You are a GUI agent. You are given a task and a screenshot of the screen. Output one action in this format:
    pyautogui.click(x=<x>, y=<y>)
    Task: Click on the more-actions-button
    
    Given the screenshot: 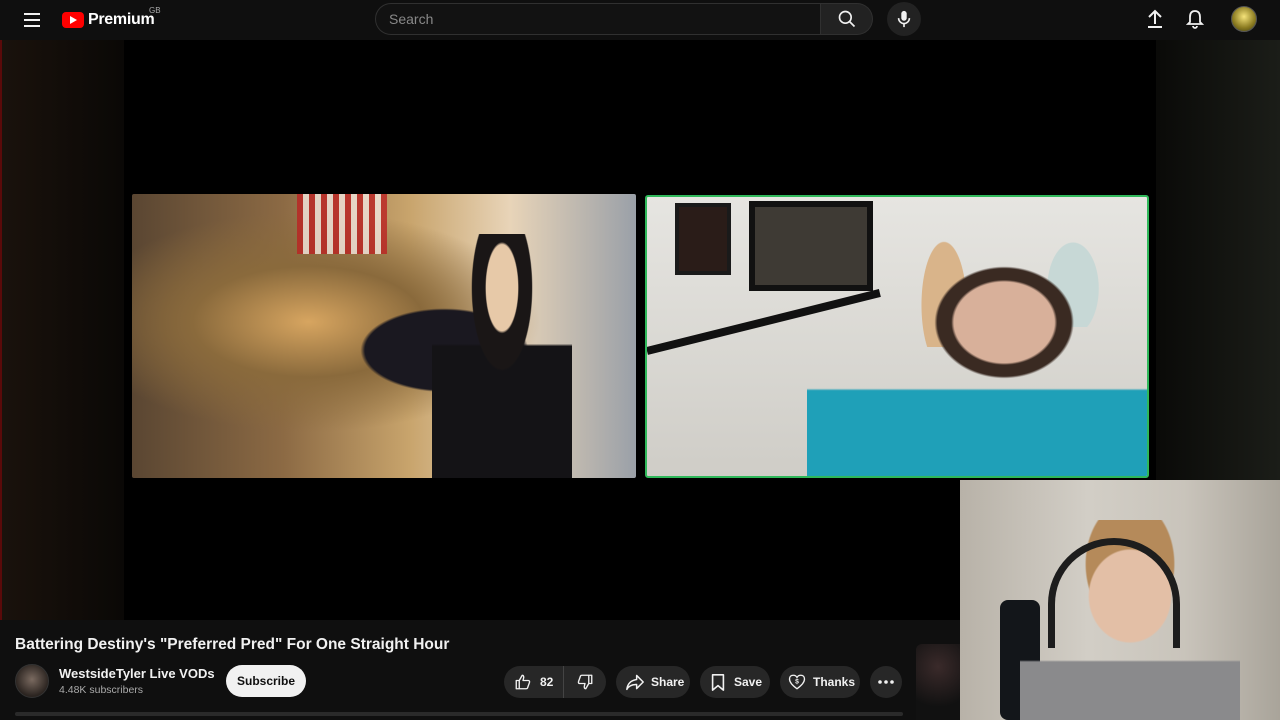 What is the action you would take?
    pyautogui.click(x=886, y=682)
    